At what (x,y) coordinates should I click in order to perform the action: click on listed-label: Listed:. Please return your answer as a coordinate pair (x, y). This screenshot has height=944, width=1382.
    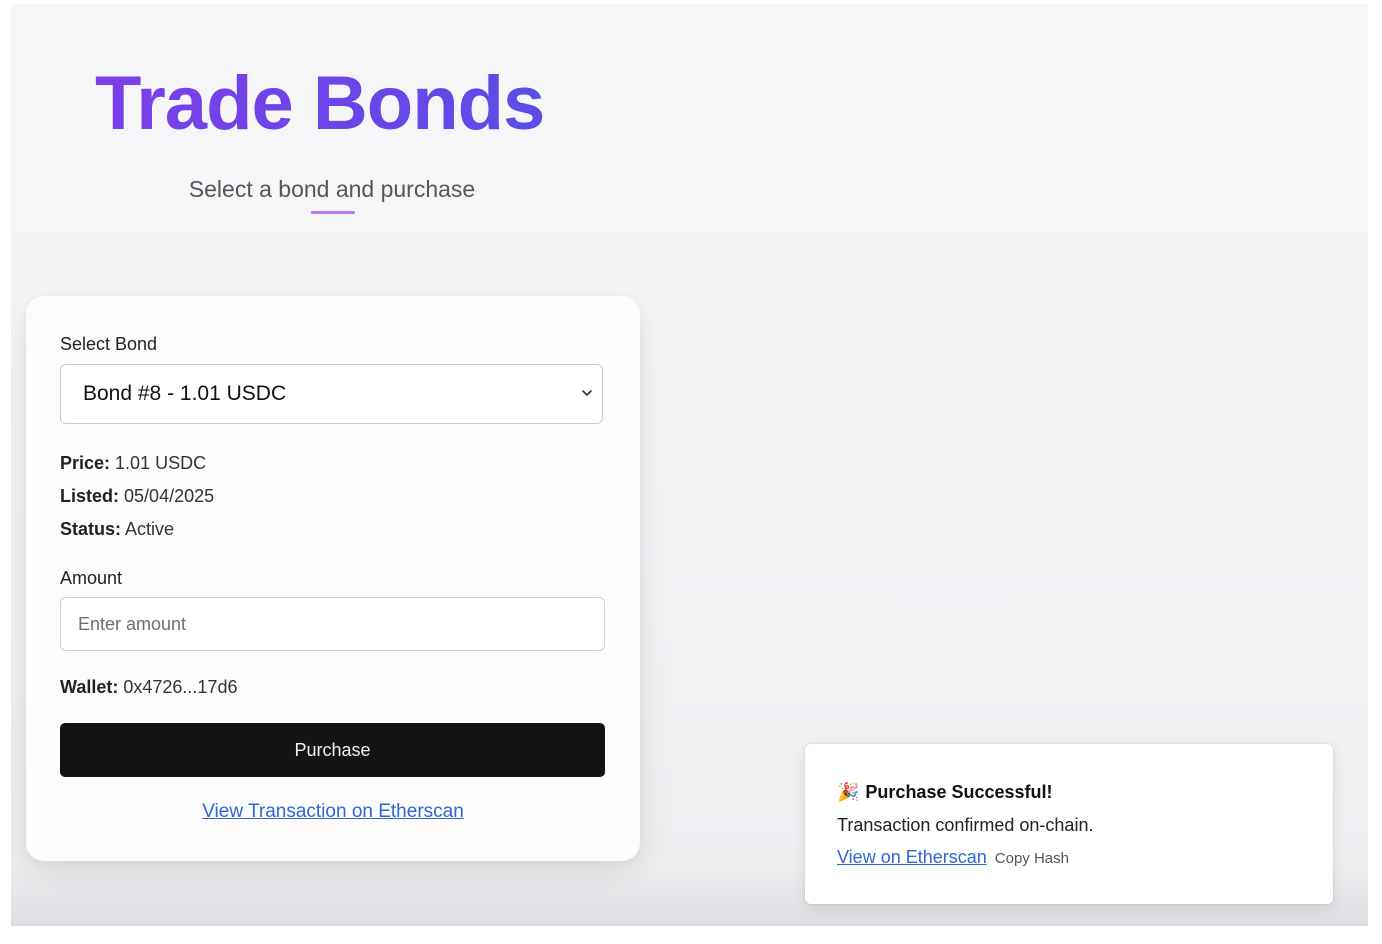
    Looking at the image, I should click on (90, 496).